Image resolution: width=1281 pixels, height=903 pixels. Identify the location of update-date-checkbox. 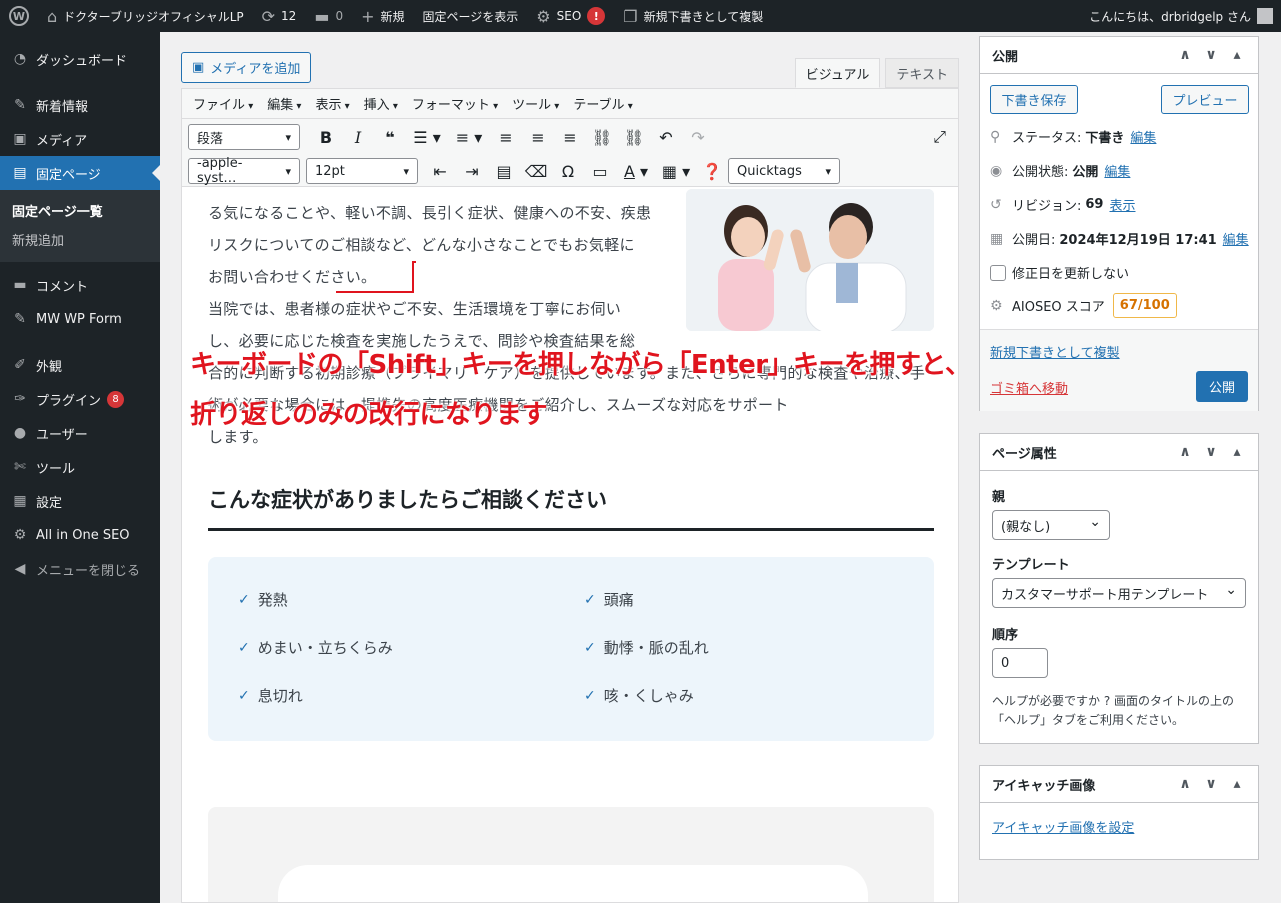
(998, 272).